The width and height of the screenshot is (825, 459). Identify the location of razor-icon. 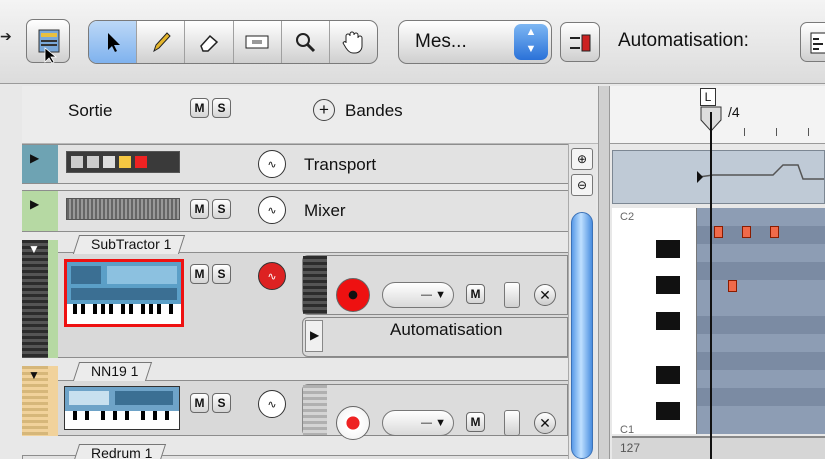
(257, 42).